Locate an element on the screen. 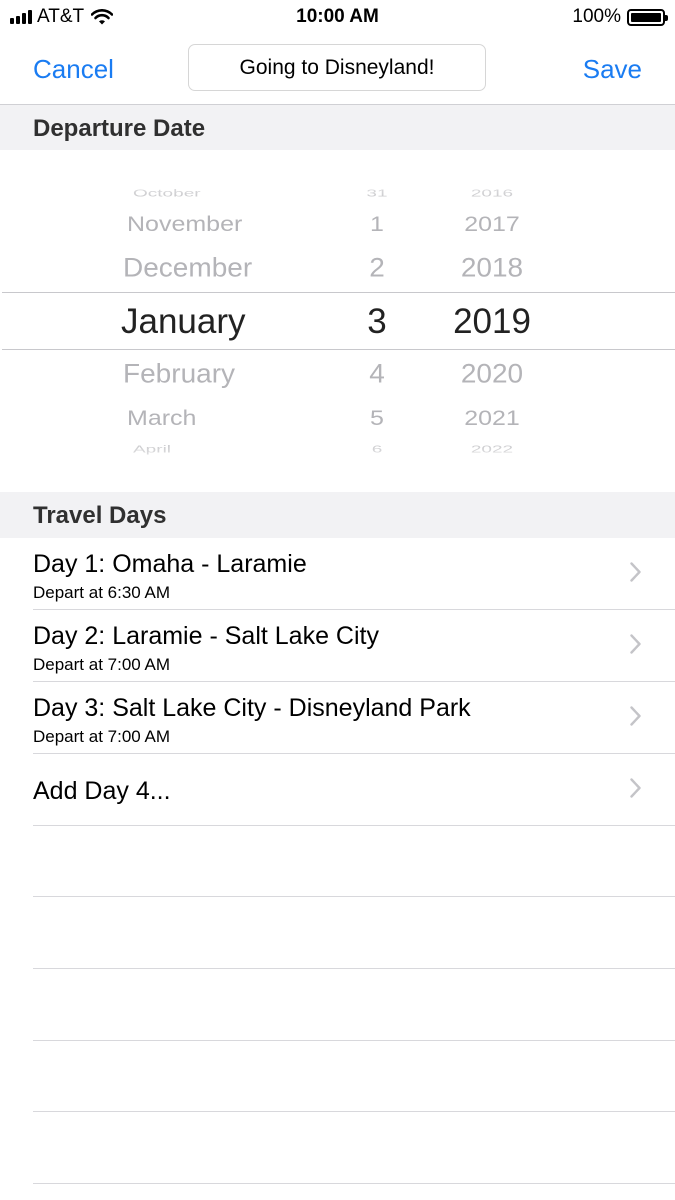  picker-month-option: March is located at coordinates (161, 417).